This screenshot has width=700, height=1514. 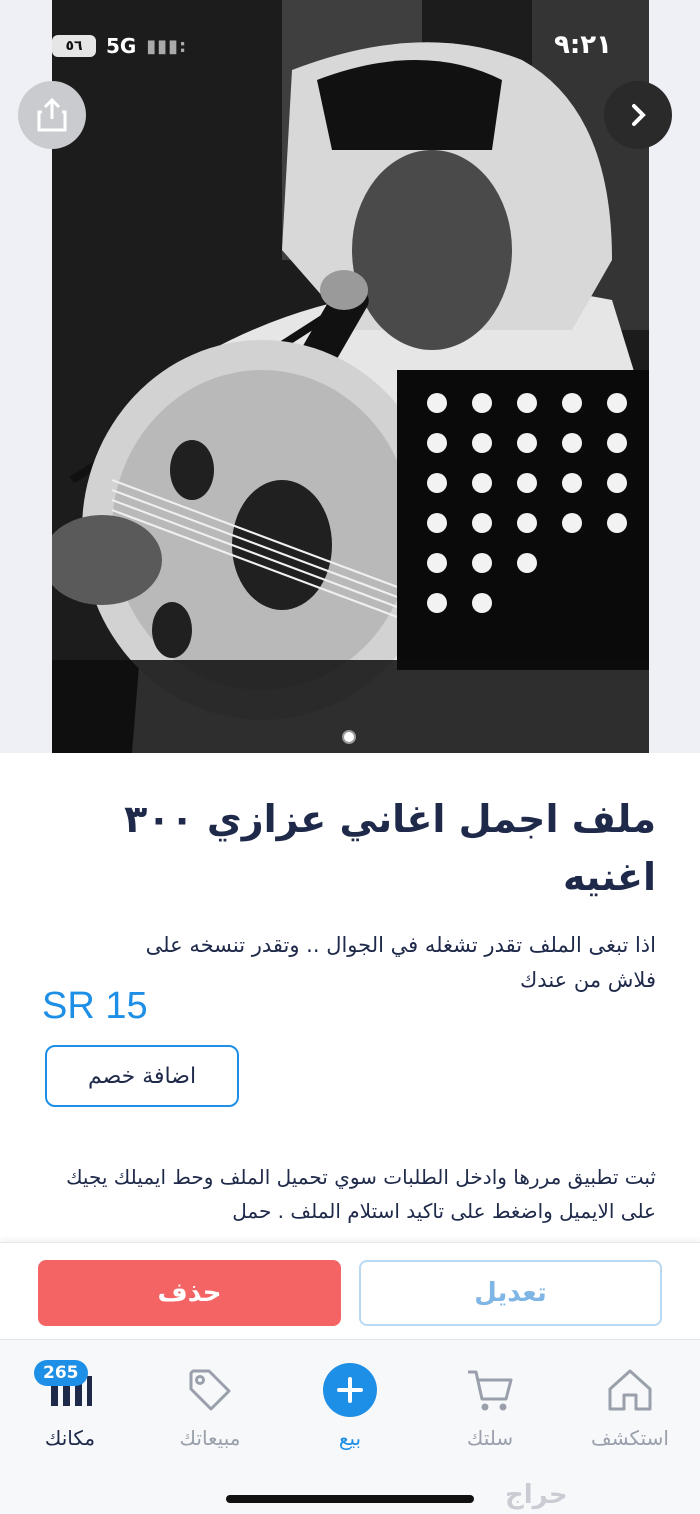 What do you see at coordinates (490, 1438) in the screenshot?
I see `nav-label-cart: سلتك` at bounding box center [490, 1438].